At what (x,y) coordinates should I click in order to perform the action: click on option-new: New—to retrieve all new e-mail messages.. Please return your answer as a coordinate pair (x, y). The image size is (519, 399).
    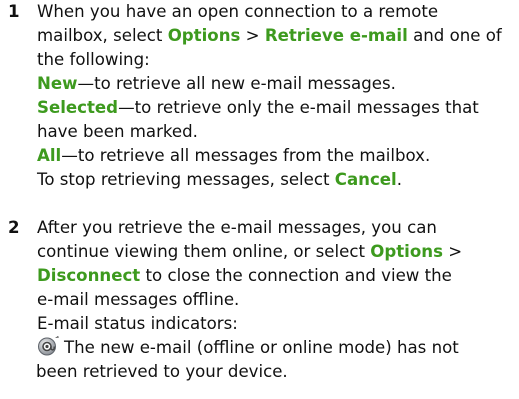
    Looking at the image, I should click on (276, 84).